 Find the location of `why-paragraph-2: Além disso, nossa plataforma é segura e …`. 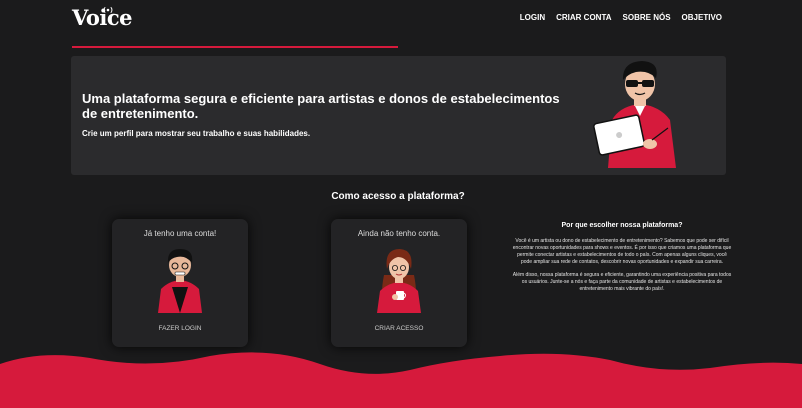

why-paragraph-2: Além disso, nossa plataforma é segura e … is located at coordinates (622, 282).